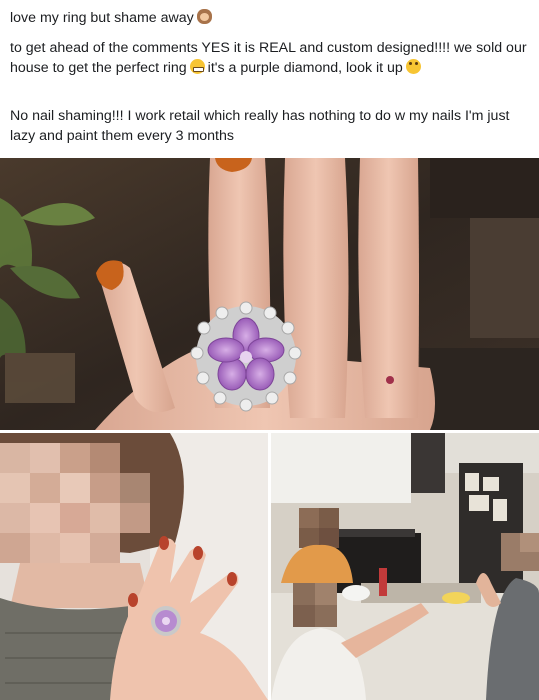 Image resolution: width=539 pixels, height=700 pixels. Describe the element at coordinates (413, 66) in the screenshot. I see `rolling-eyes-face-icon` at that location.